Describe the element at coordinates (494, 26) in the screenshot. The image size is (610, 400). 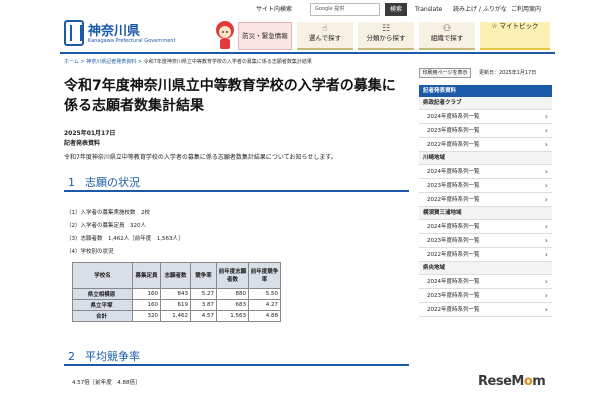
I see `my-topic-icon: ☆` at that location.